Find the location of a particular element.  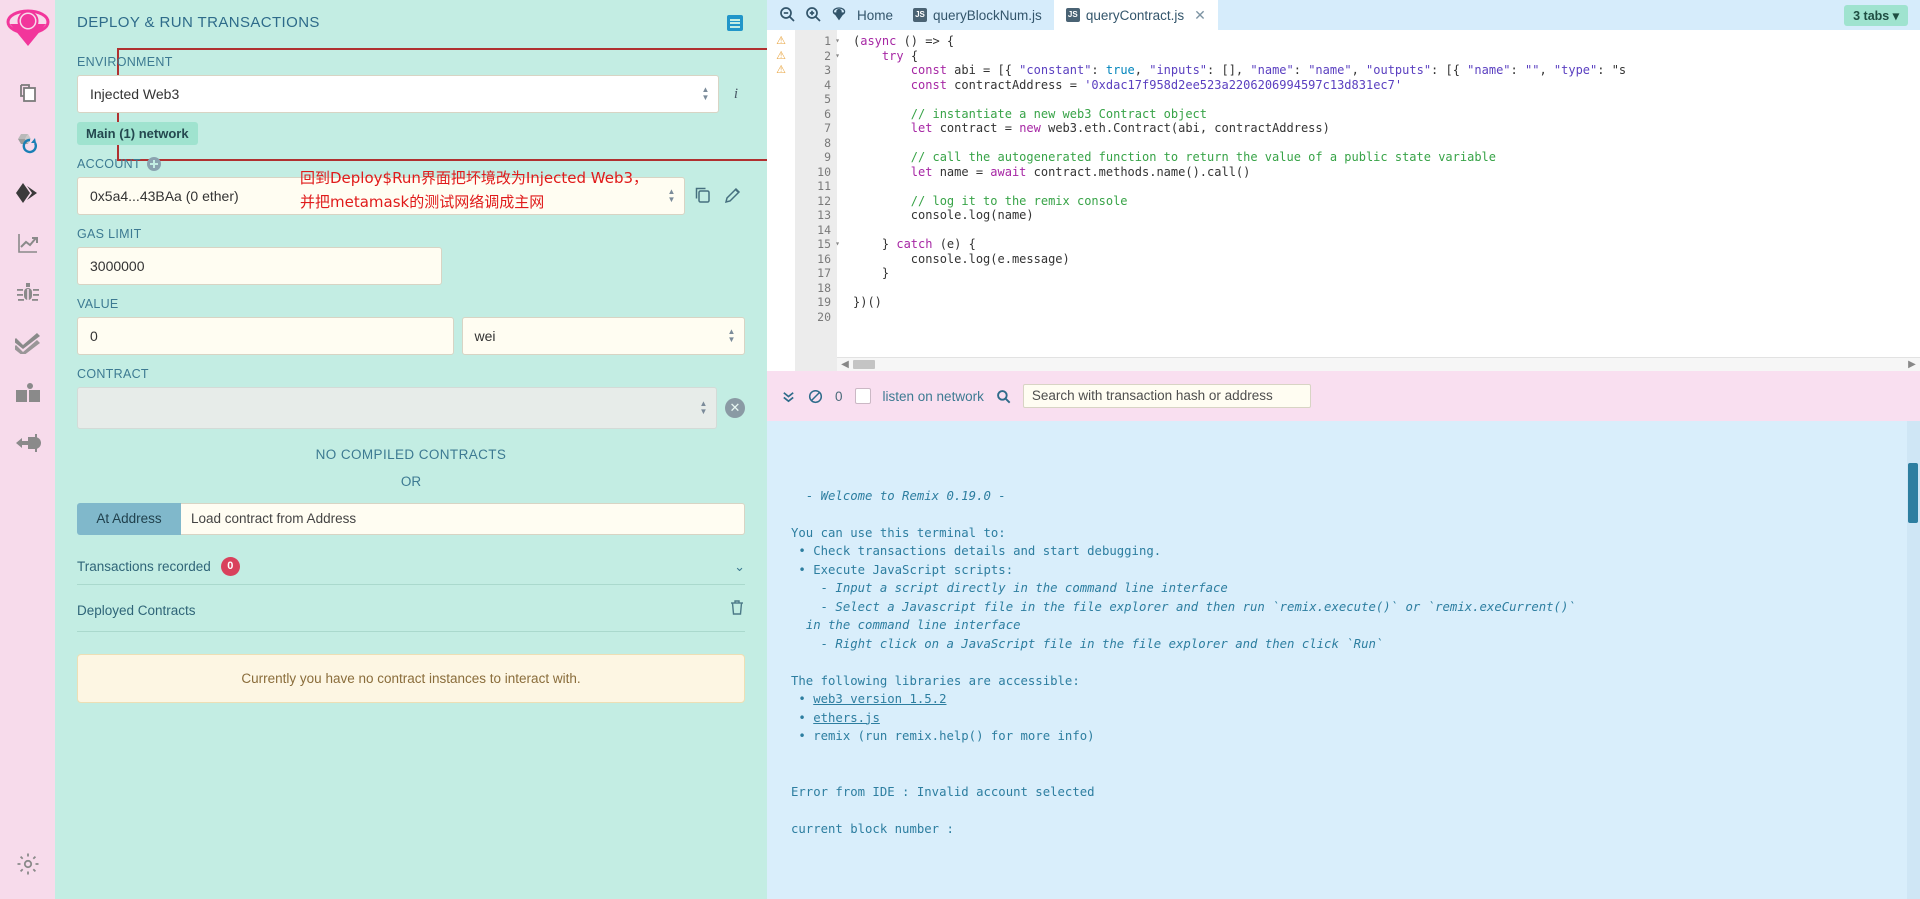

environment-spinner-icon: ▲ ▼ is located at coordinates (705, 94).